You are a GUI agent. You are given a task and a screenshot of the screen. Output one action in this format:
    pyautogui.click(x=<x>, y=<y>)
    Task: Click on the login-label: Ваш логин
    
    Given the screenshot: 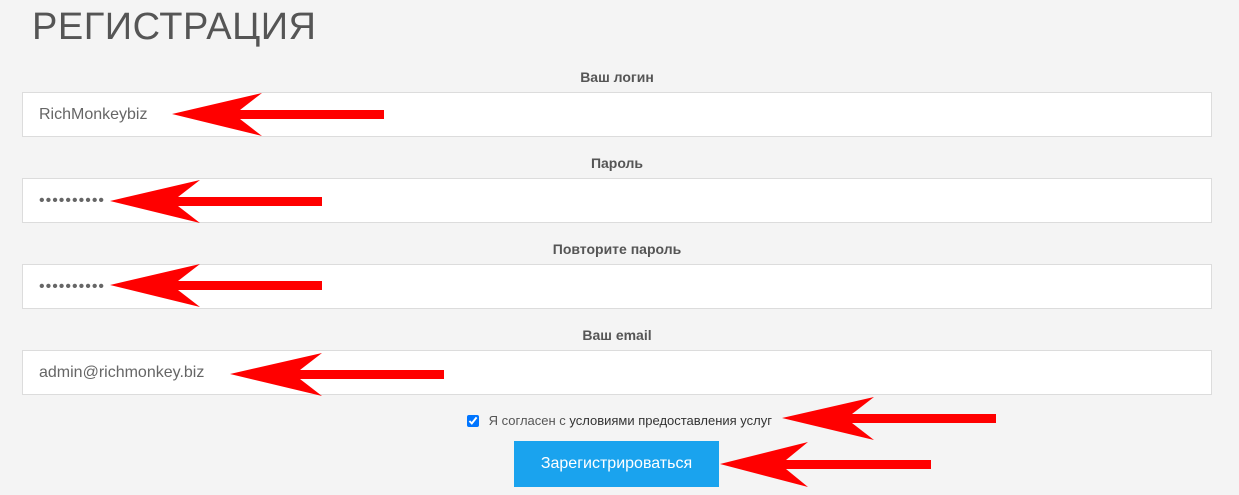 What is the action you would take?
    pyautogui.click(x=617, y=77)
    